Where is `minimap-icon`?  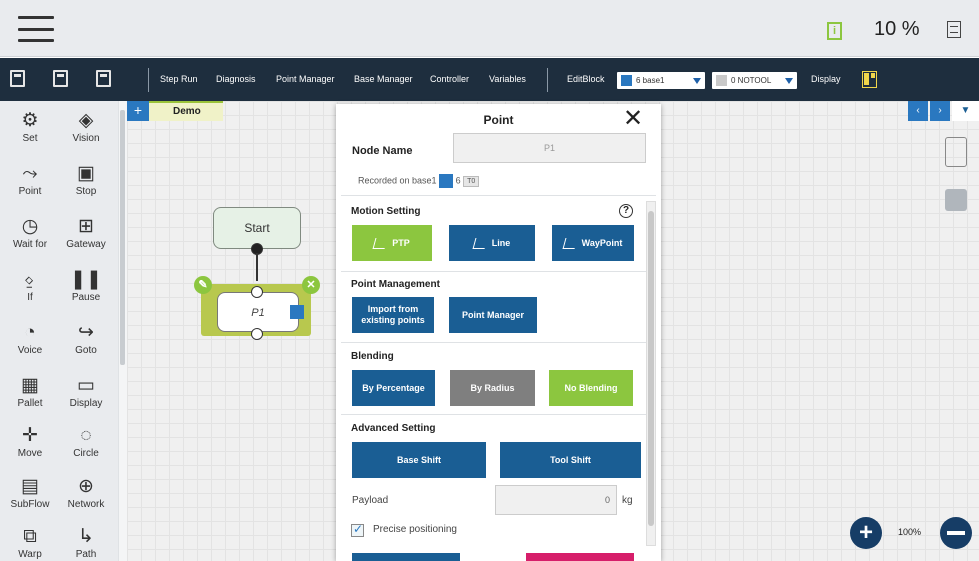
minimap-icon is located at coordinates (956, 152).